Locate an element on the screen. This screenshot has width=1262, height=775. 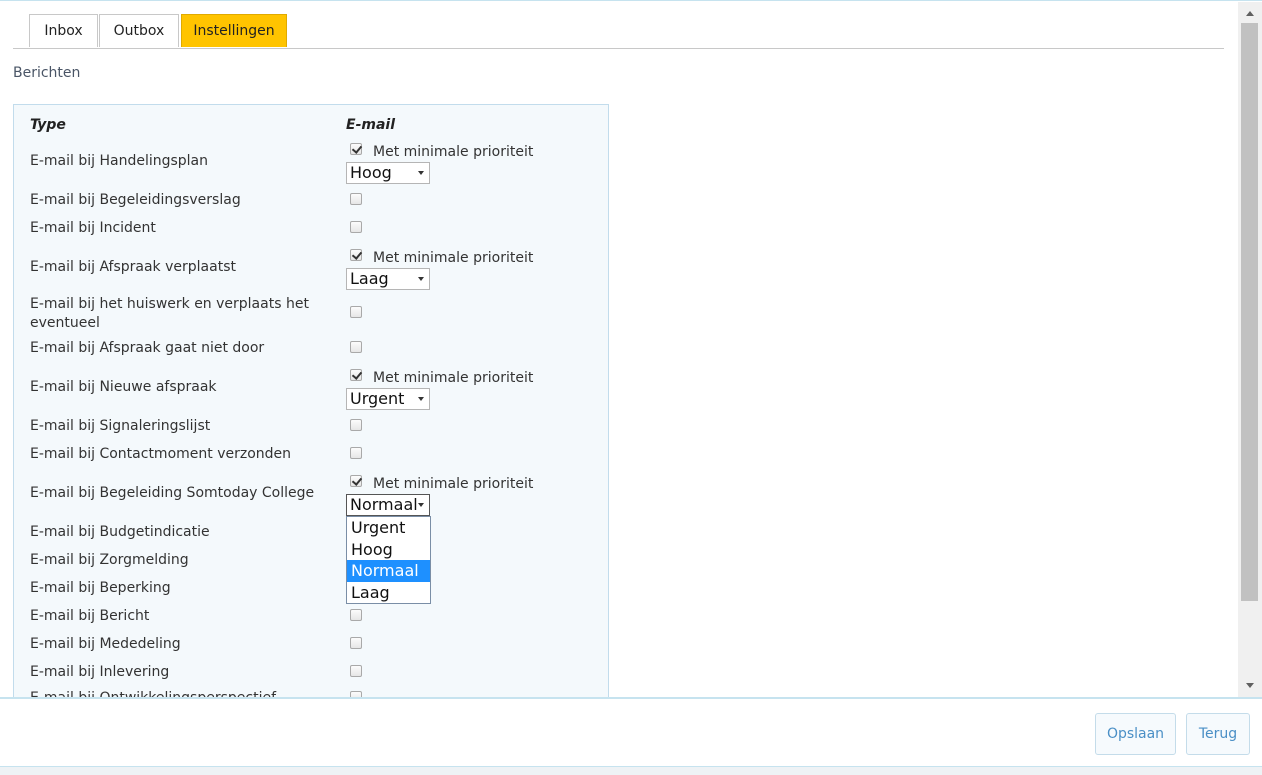
priority-value: Normaal is located at coordinates (384, 504).